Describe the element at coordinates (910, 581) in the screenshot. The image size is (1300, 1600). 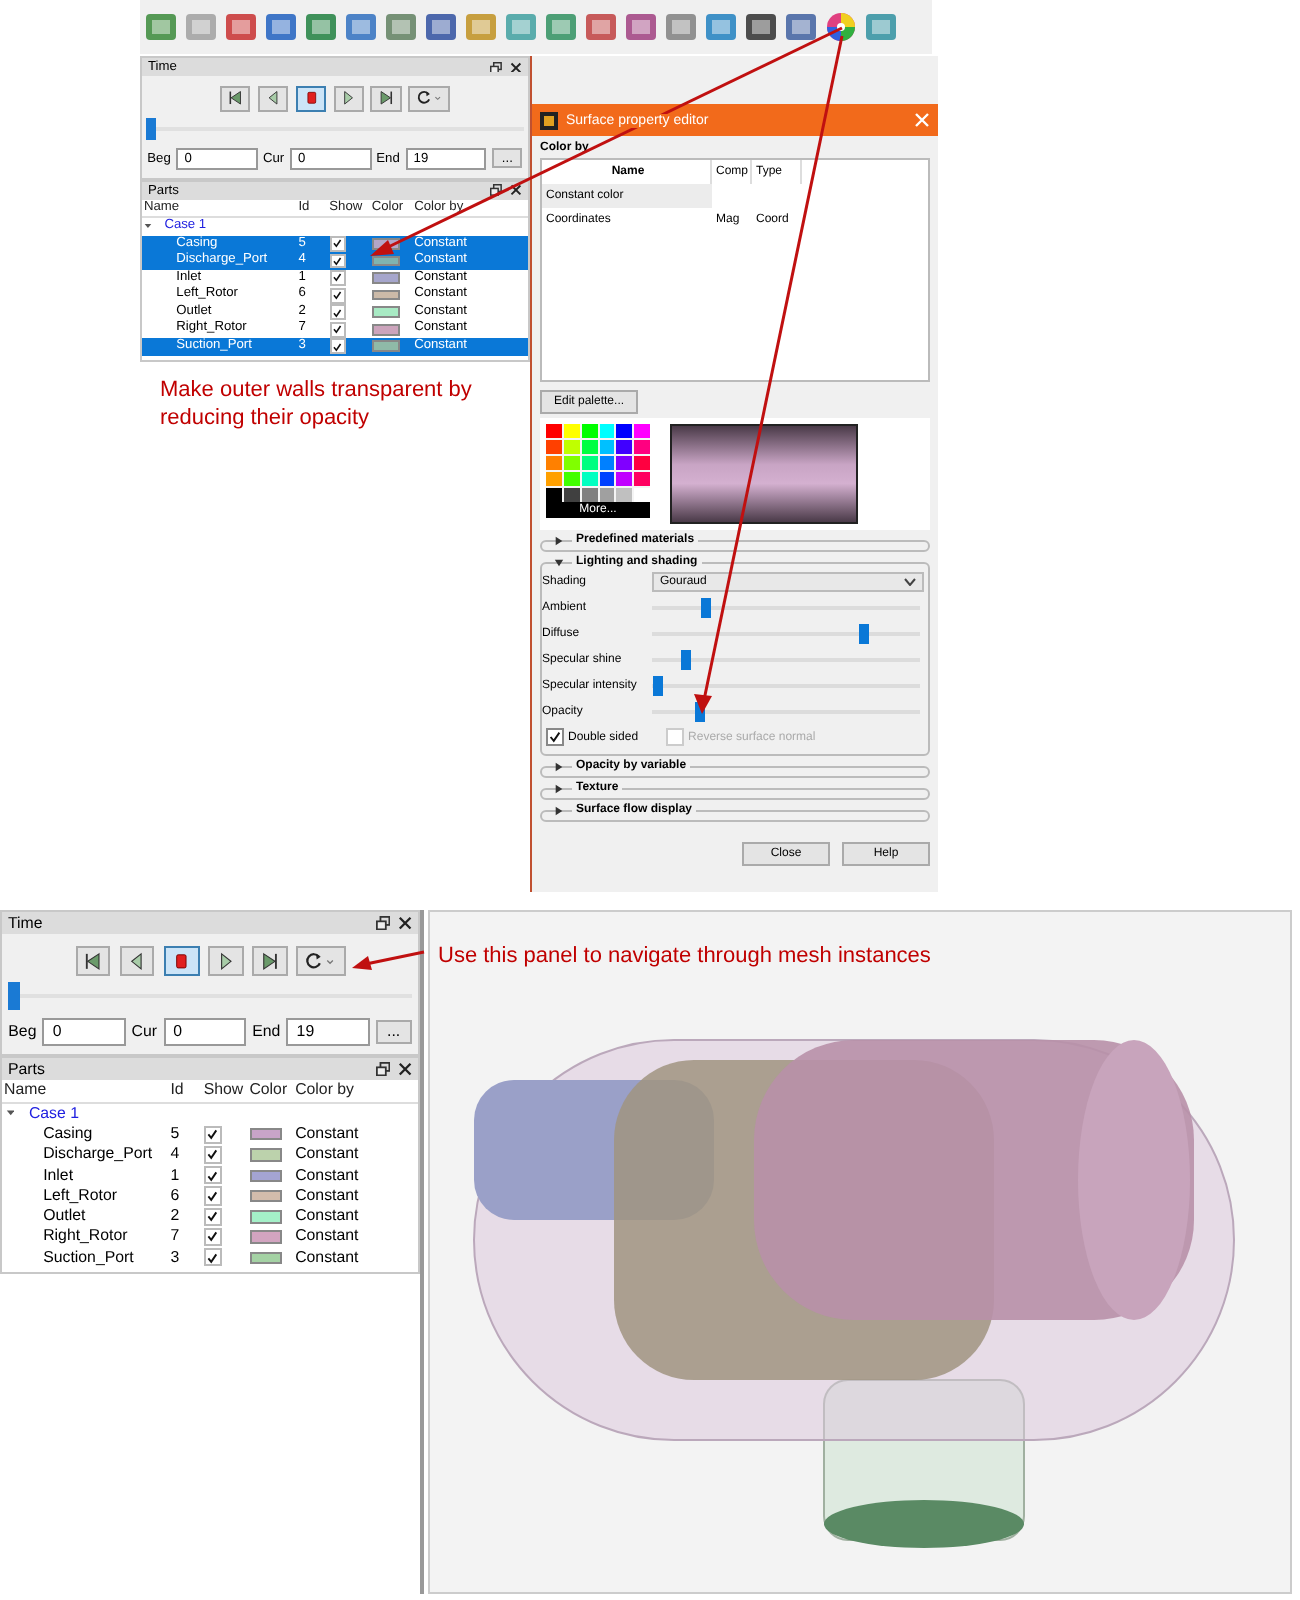
I see `caret-icon` at that location.